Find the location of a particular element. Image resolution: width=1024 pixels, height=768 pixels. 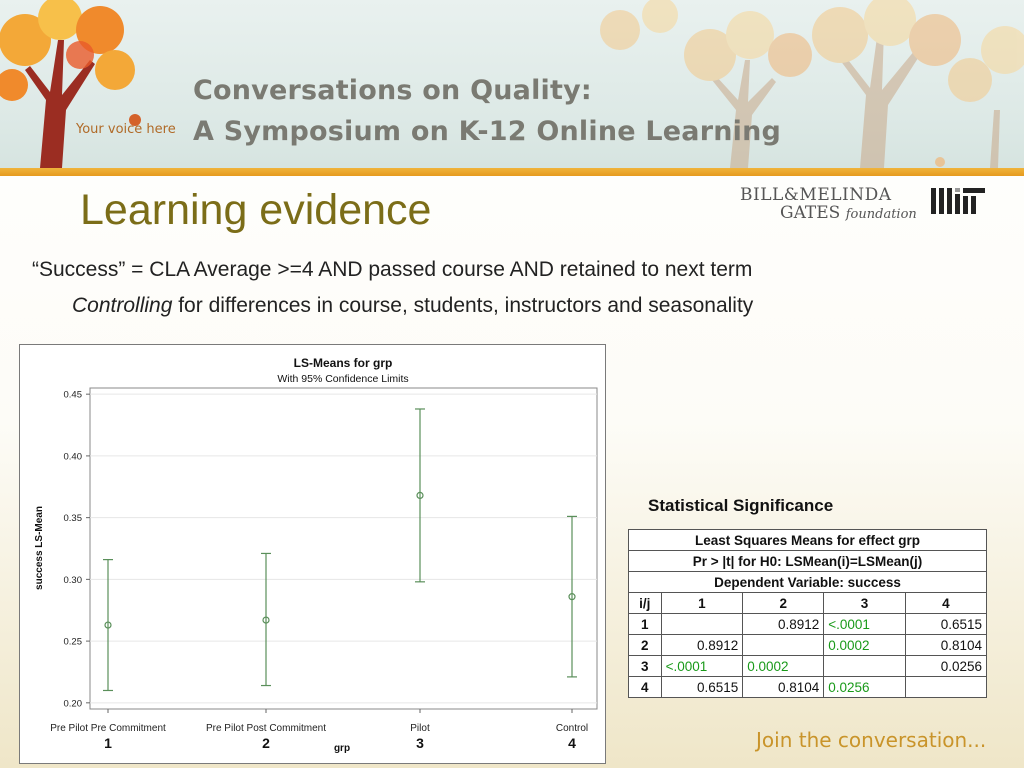

table-header-row: i/j 1234 is located at coordinates (808, 603).